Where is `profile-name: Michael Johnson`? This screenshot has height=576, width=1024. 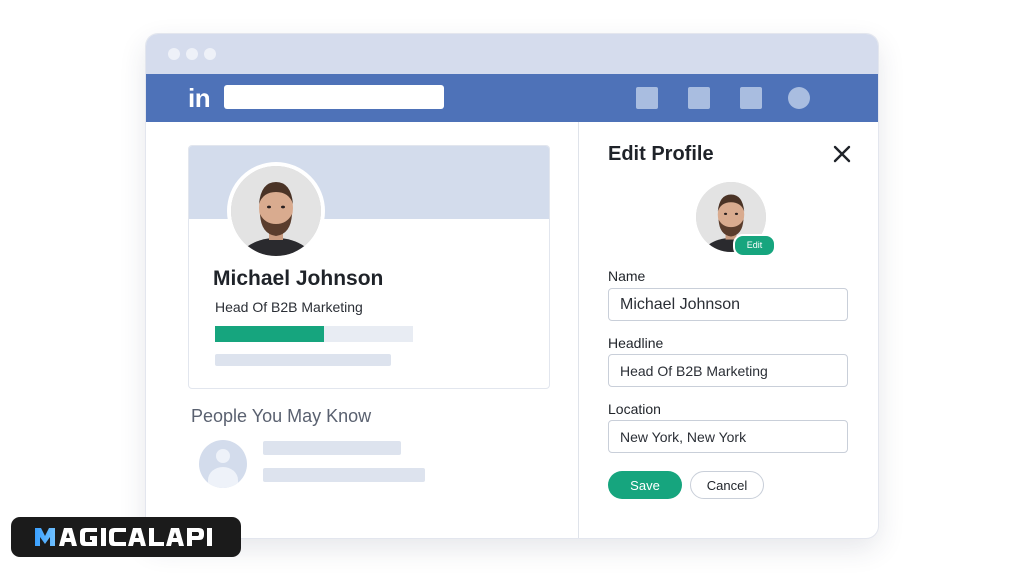 profile-name: Michael Johnson is located at coordinates (298, 278).